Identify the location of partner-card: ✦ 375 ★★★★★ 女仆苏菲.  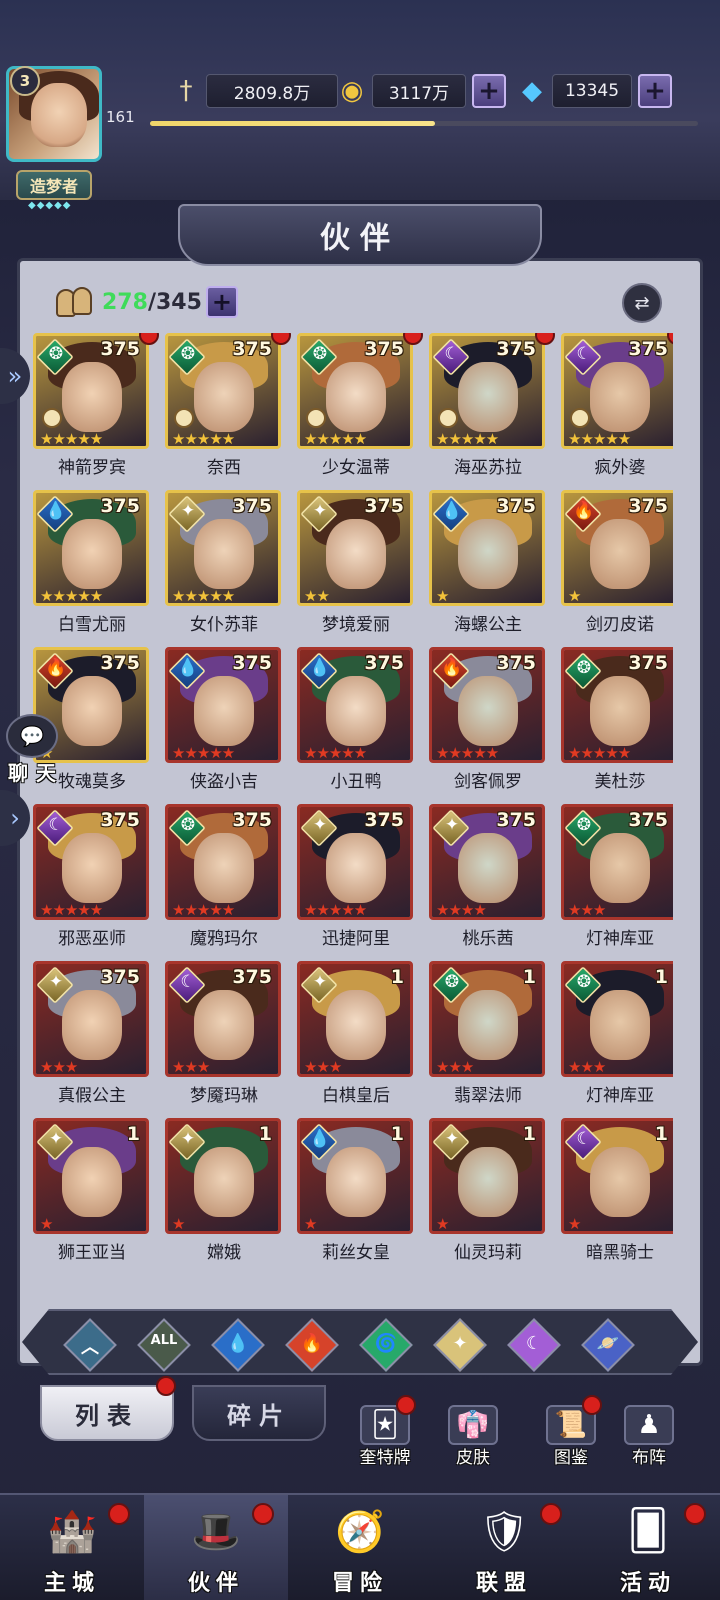
(224, 565).